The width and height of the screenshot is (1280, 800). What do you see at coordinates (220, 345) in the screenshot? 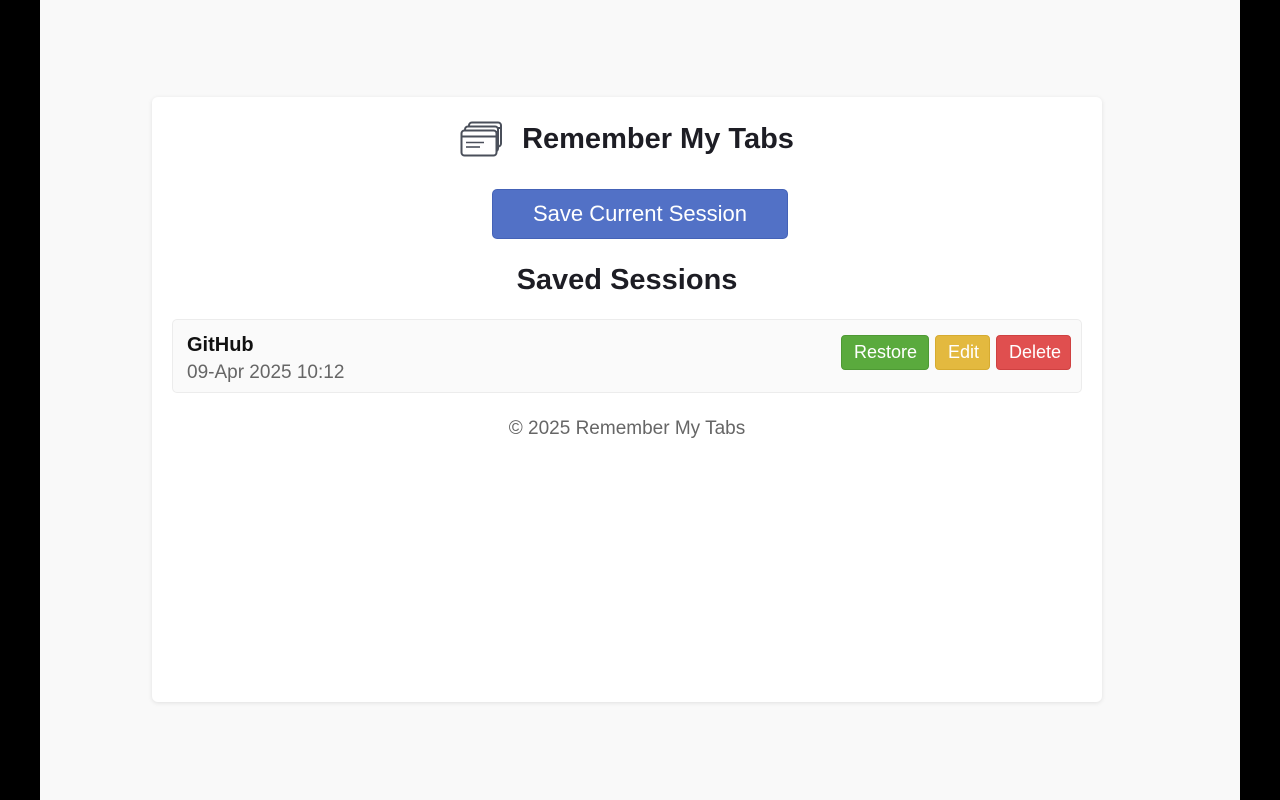
I see `session-name: GitHub` at bounding box center [220, 345].